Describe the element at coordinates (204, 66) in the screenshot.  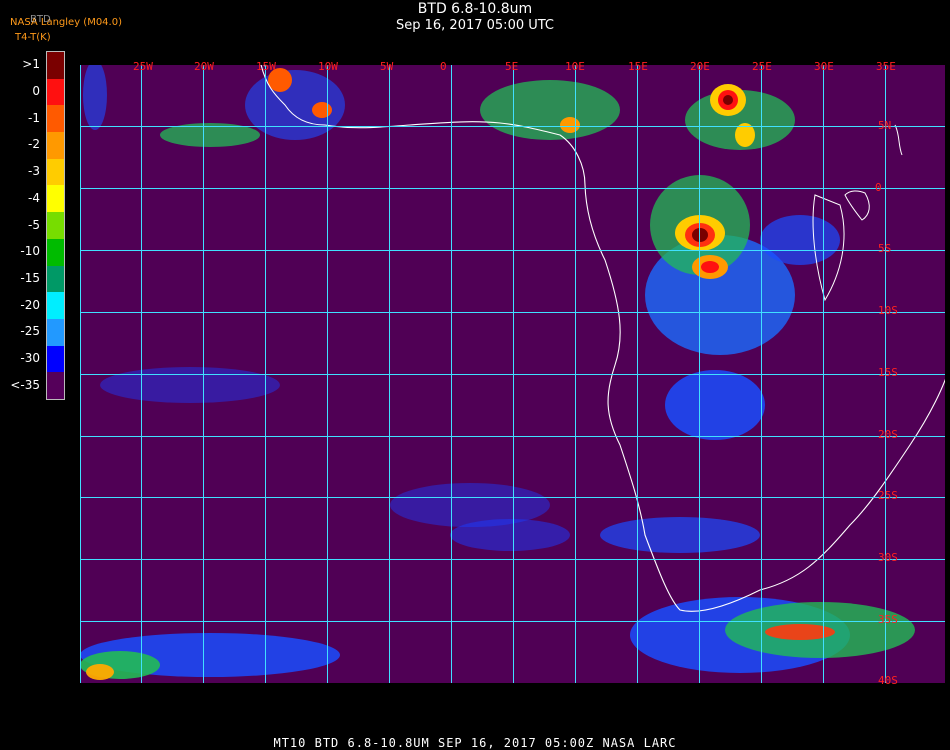
I see `longitude-label: 20W` at that location.